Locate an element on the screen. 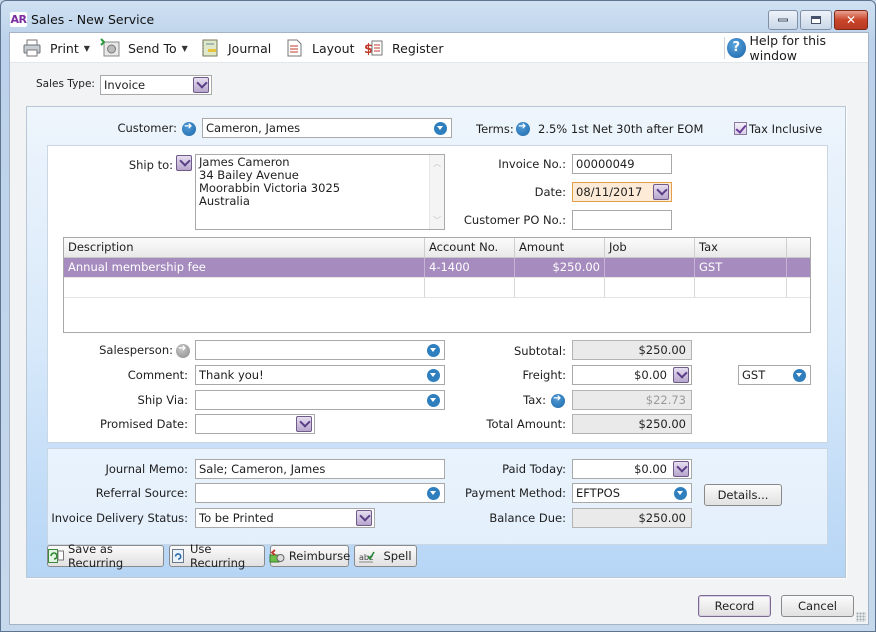 The image size is (876, 632). reimburse-label: Reimburse is located at coordinates (319, 556).